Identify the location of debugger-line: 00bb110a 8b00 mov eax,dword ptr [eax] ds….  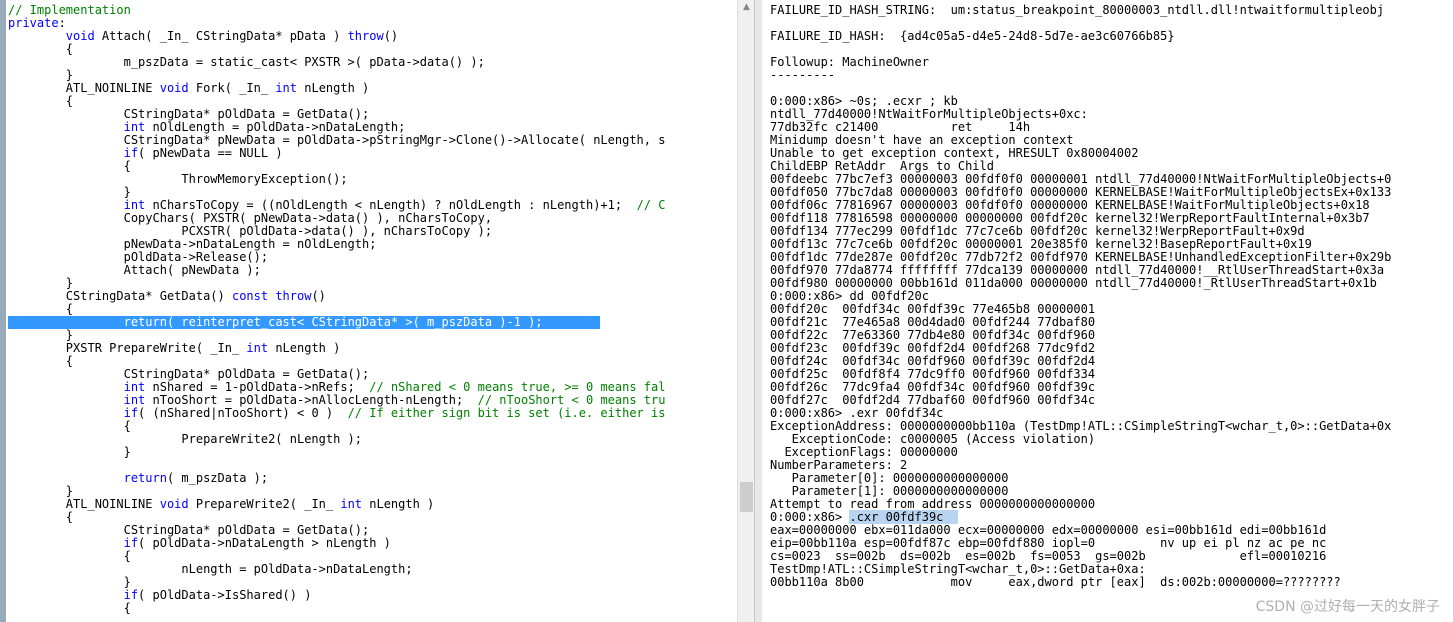
(1055, 582).